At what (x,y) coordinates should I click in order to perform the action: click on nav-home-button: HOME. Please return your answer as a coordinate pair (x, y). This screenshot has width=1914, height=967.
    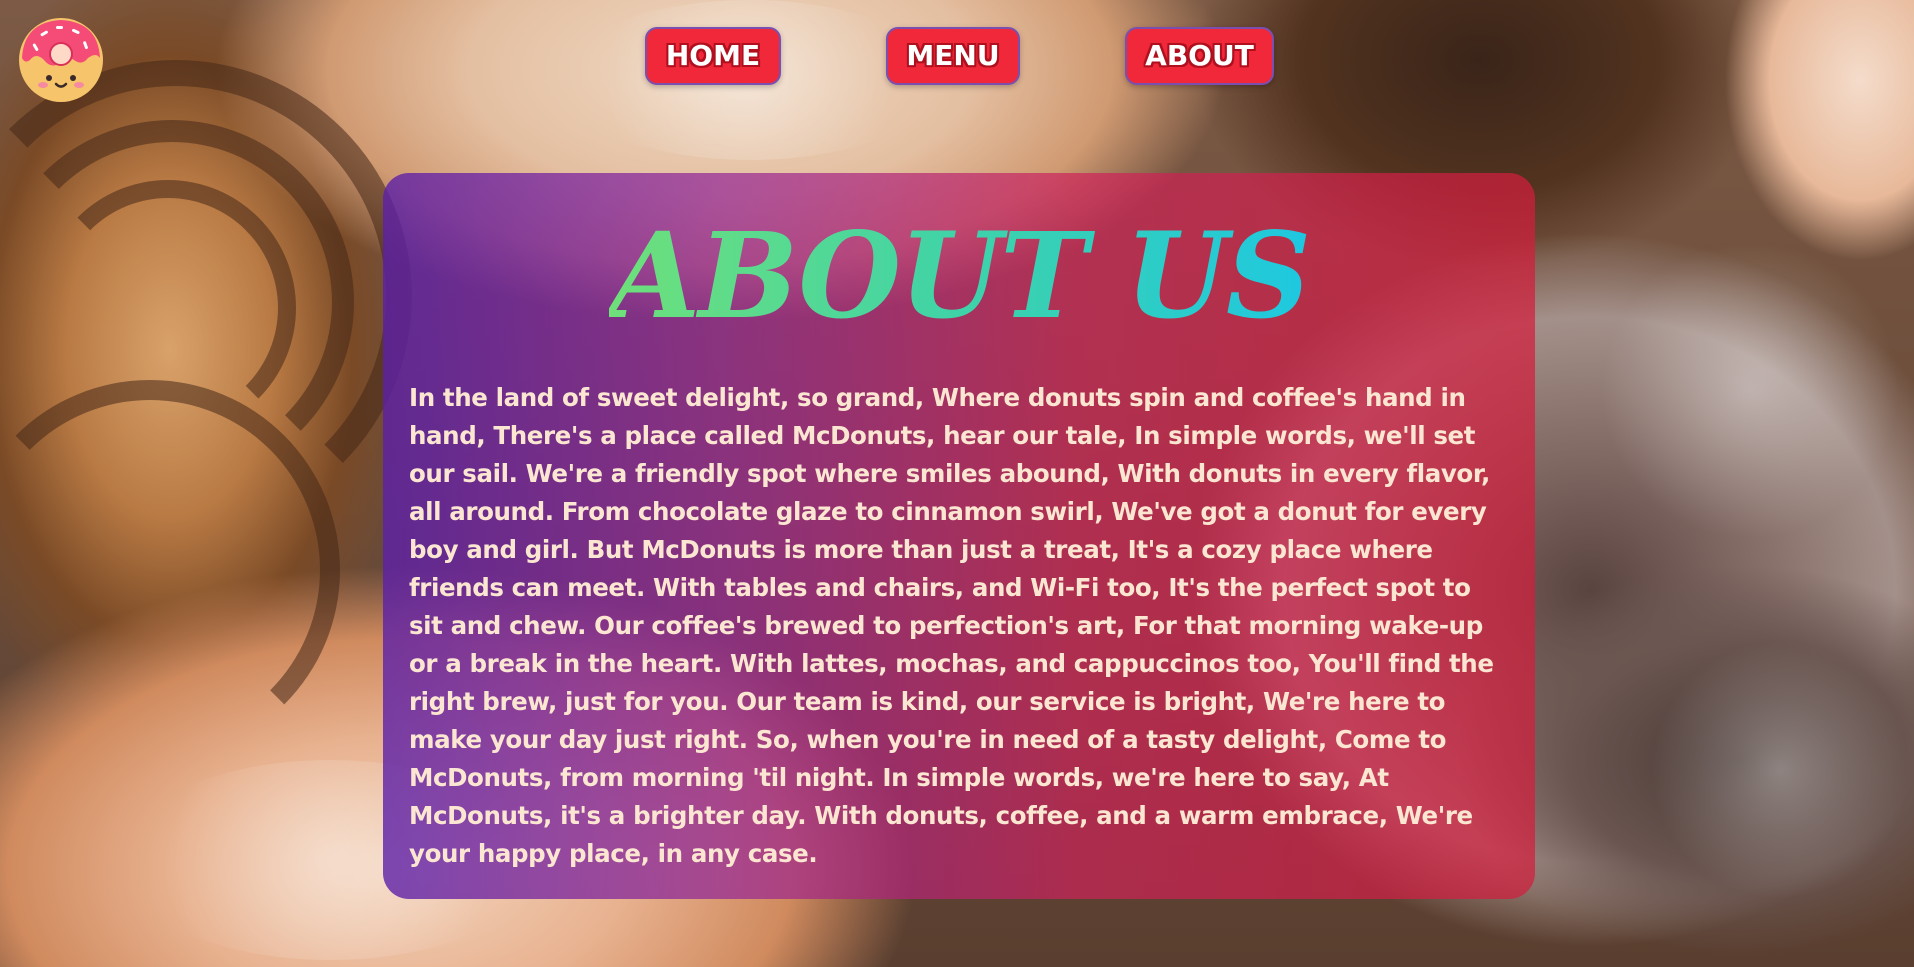
    Looking at the image, I should click on (713, 56).